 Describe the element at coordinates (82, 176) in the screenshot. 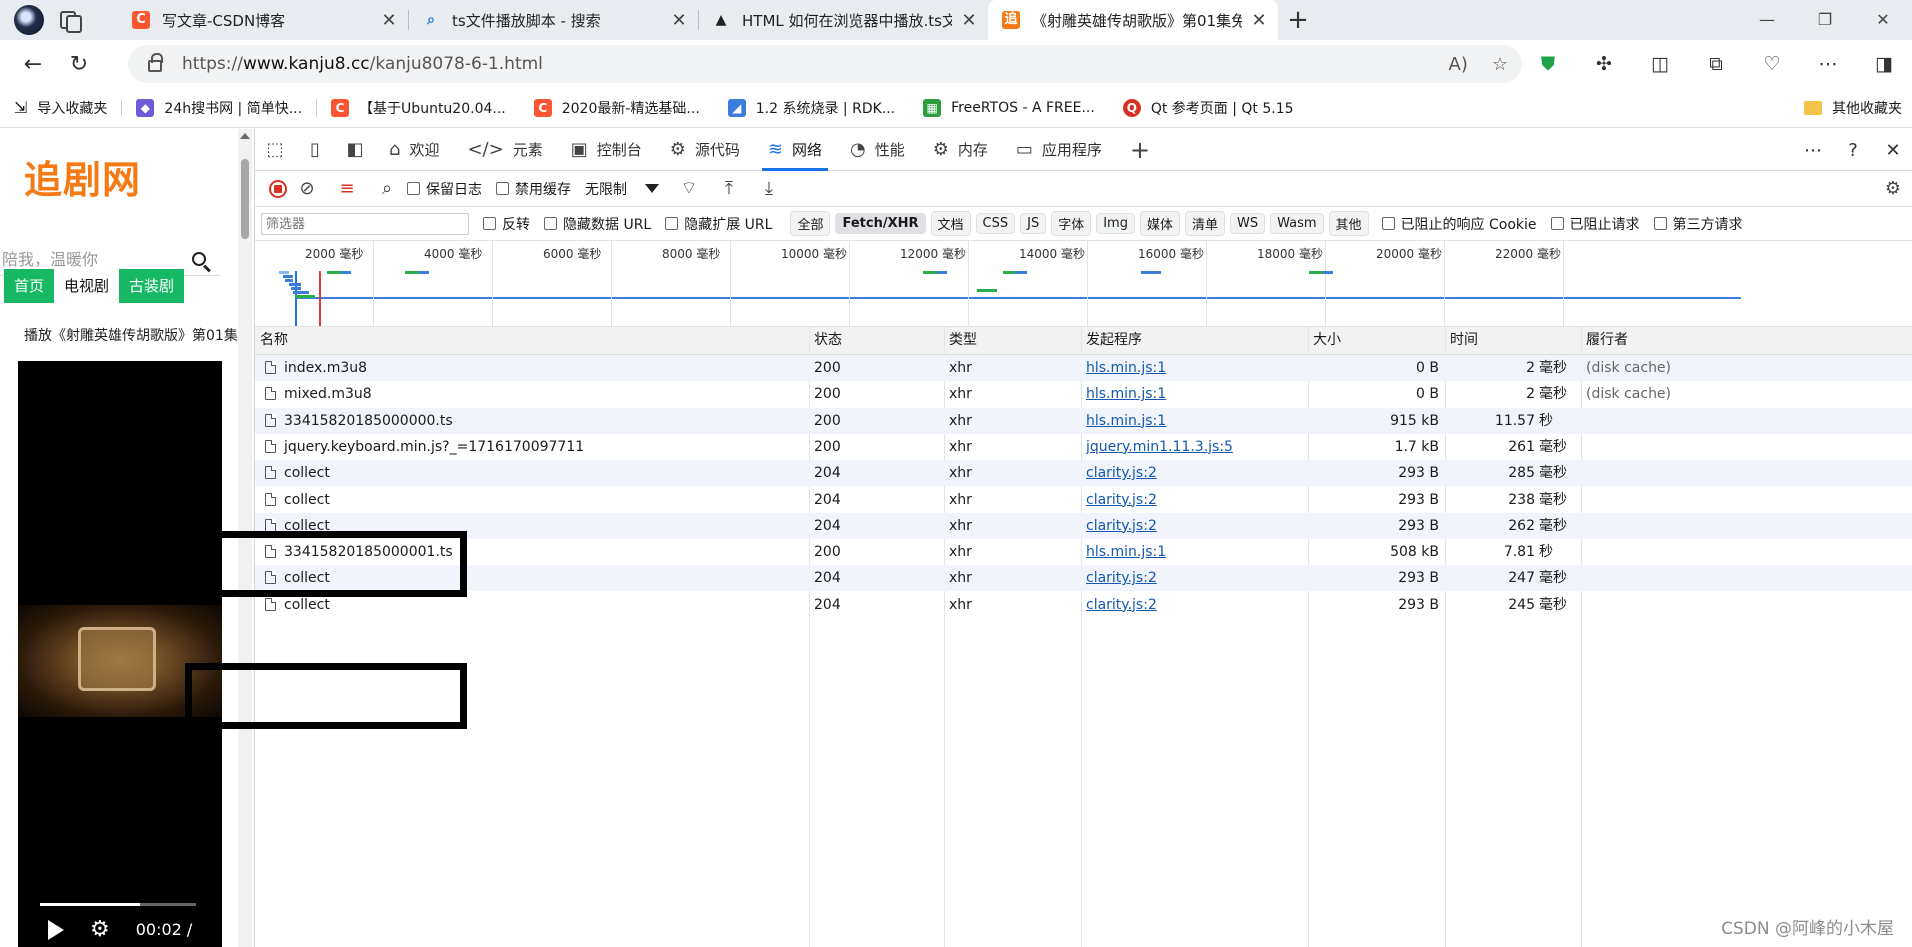

I see `site-logo: 追剧网` at that location.